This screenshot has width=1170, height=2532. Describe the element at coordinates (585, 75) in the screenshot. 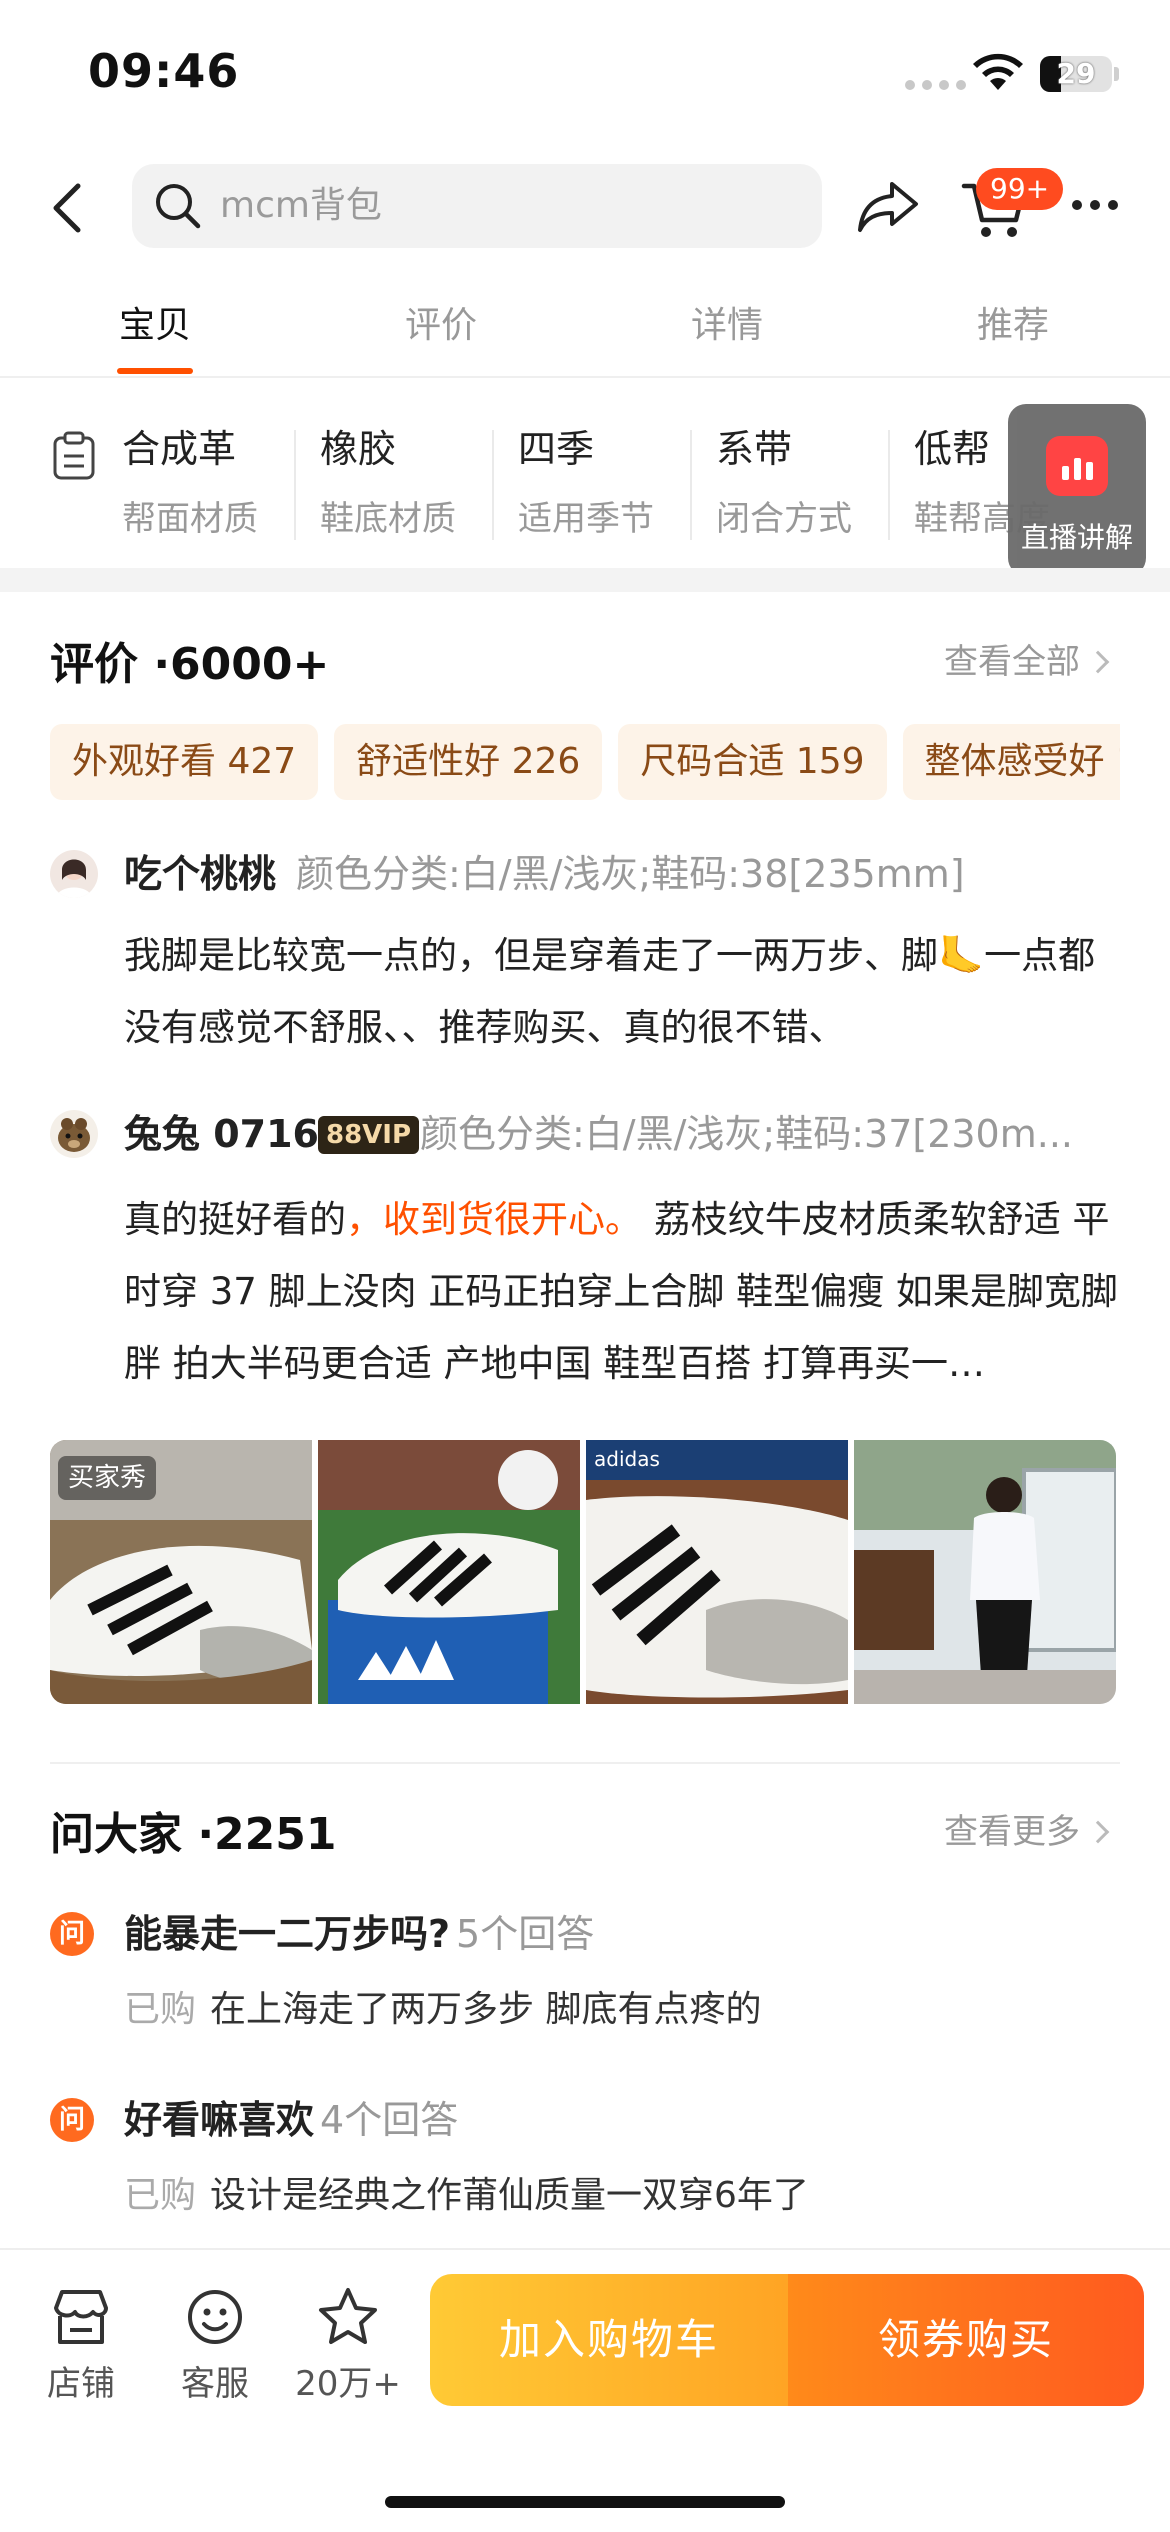

I see `status-bar: 09:46 29` at that location.